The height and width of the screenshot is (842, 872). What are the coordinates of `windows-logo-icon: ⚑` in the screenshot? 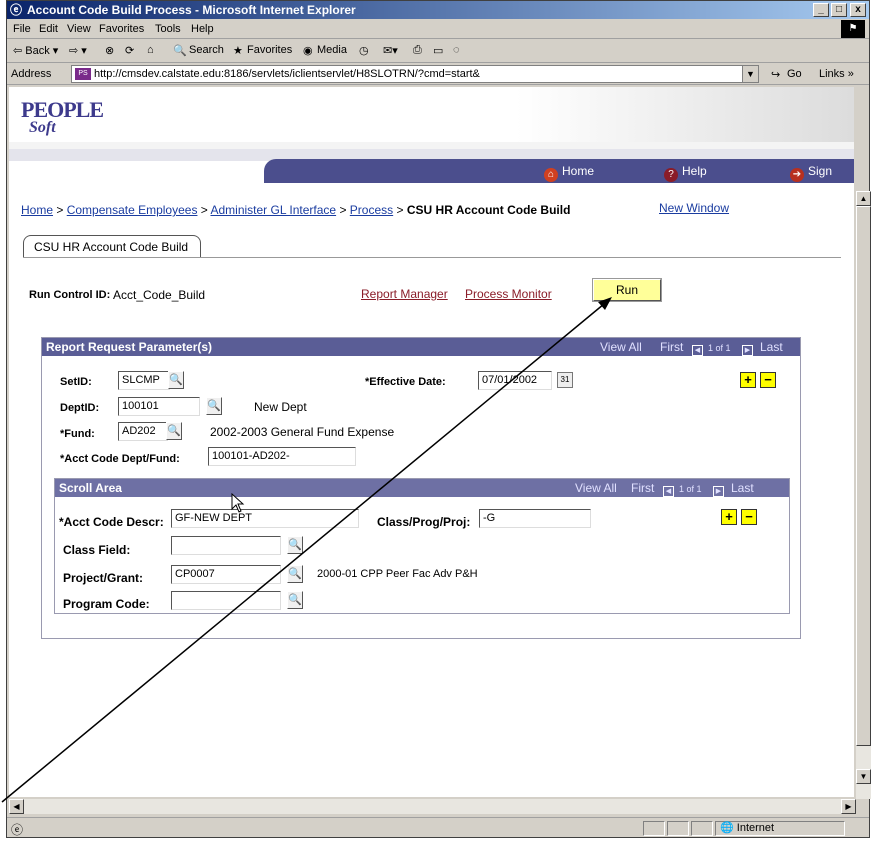 It's located at (853, 29).